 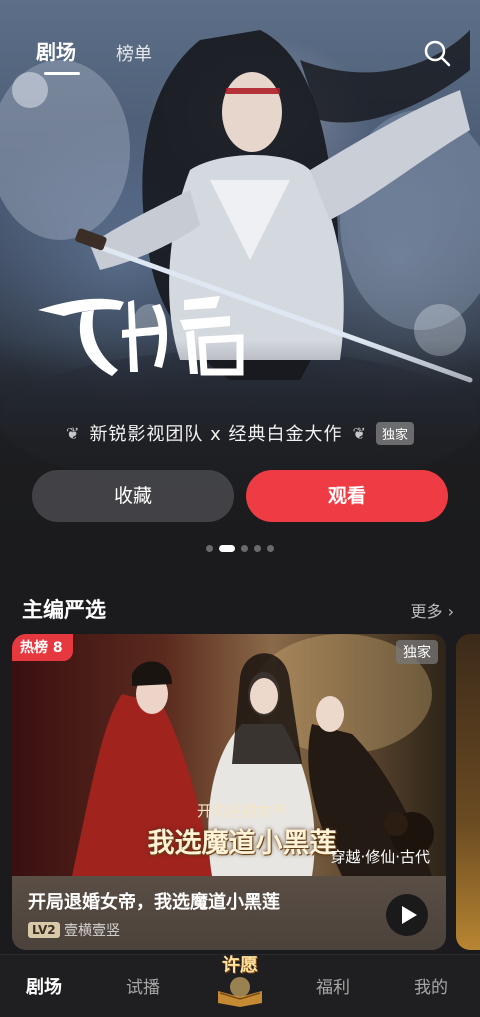 What do you see at coordinates (437, 53) in the screenshot?
I see `search-icon` at bounding box center [437, 53].